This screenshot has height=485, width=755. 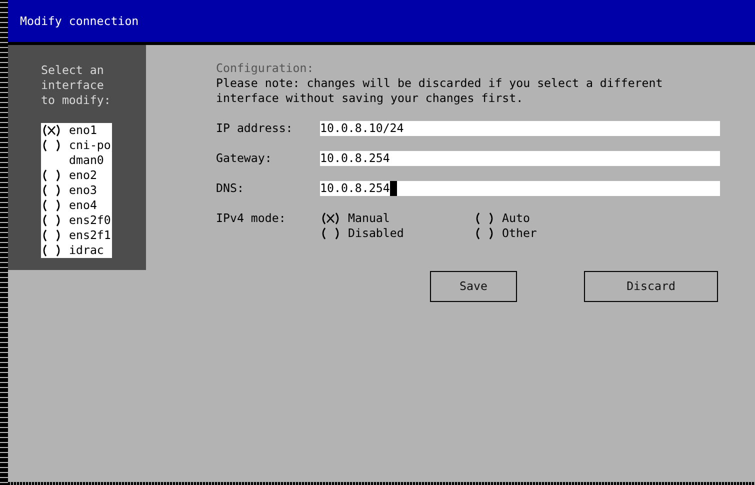 I want to click on note-text: Please note: changes will be discarded if you select a different interface without saving your changes first., so click(x=440, y=91).